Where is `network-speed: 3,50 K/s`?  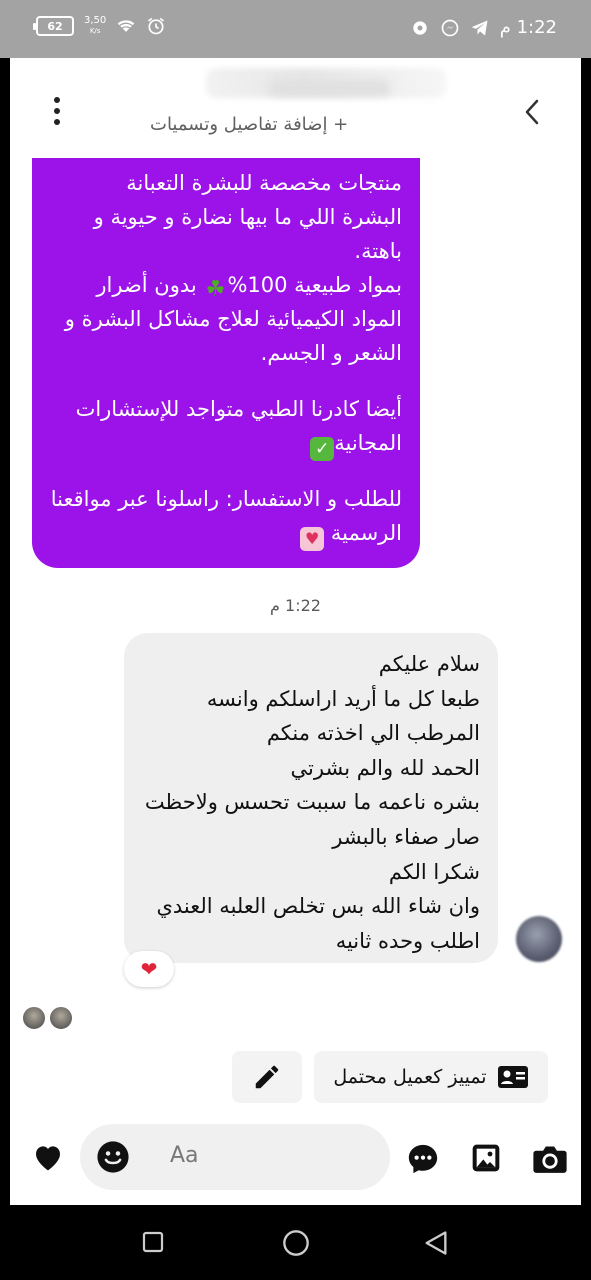 network-speed: 3,50 K/s is located at coordinates (95, 26).